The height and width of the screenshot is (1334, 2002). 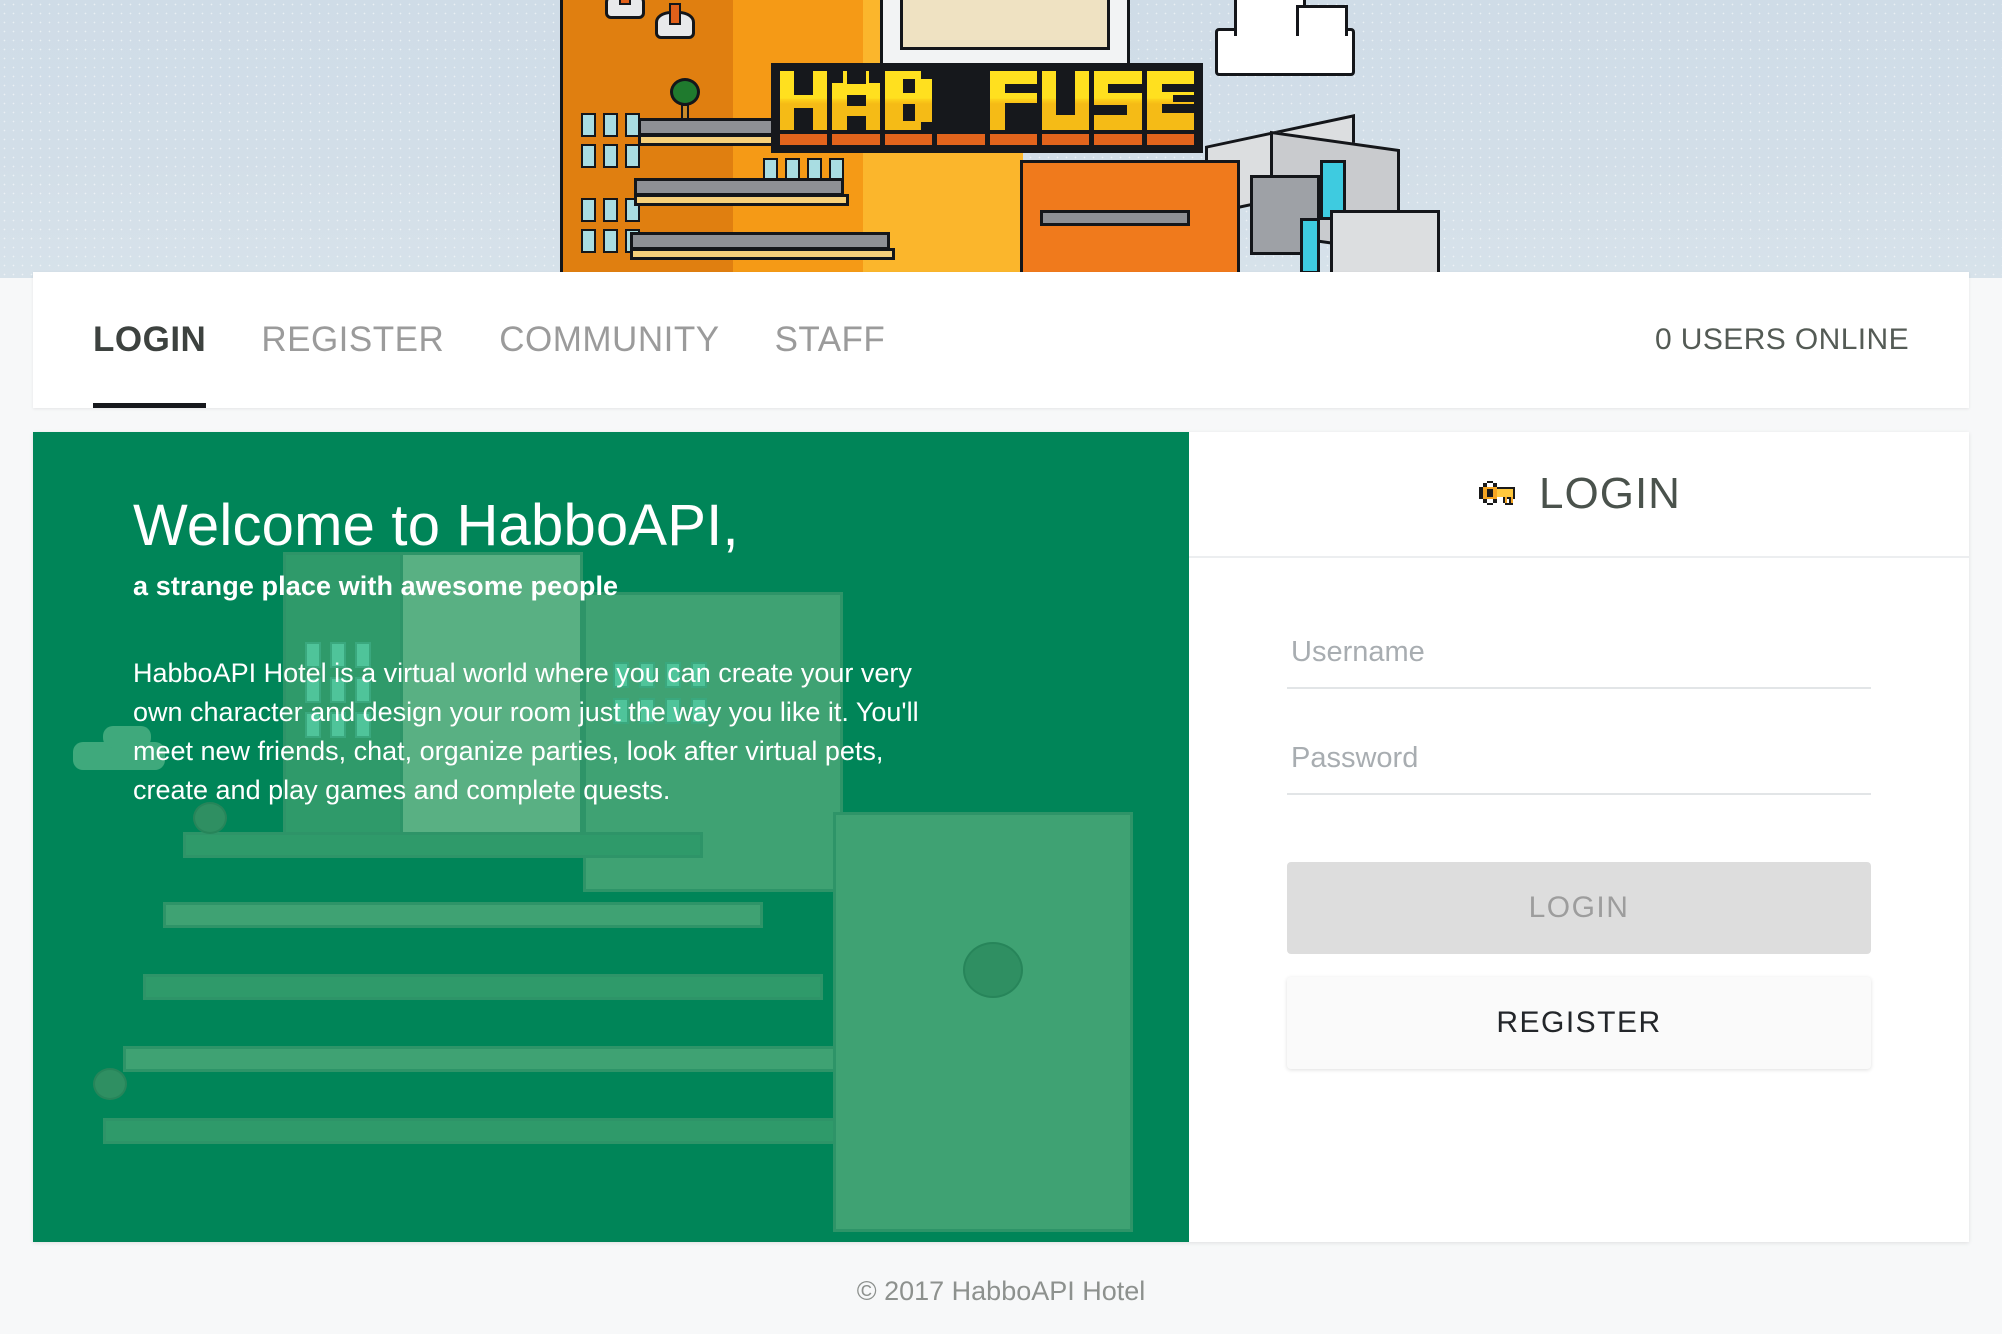 What do you see at coordinates (1610, 493) in the screenshot?
I see `login-panel-title: LOGIN` at bounding box center [1610, 493].